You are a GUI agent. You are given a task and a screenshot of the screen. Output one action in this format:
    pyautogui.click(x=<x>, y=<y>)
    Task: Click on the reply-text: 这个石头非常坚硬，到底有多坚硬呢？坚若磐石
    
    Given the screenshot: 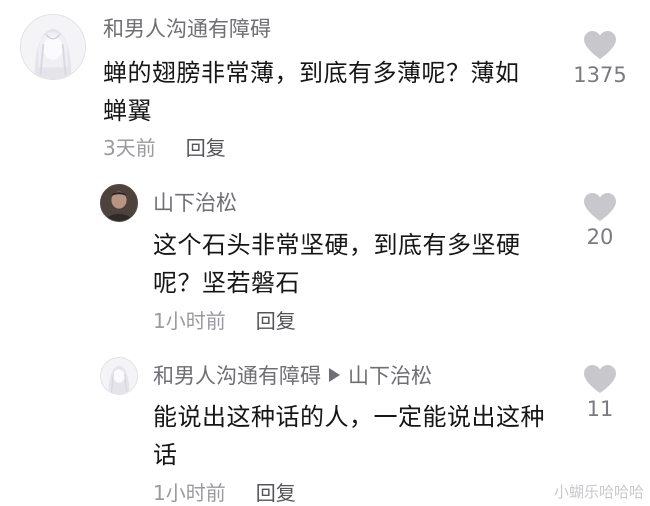 What is the action you would take?
    pyautogui.click(x=337, y=264)
    